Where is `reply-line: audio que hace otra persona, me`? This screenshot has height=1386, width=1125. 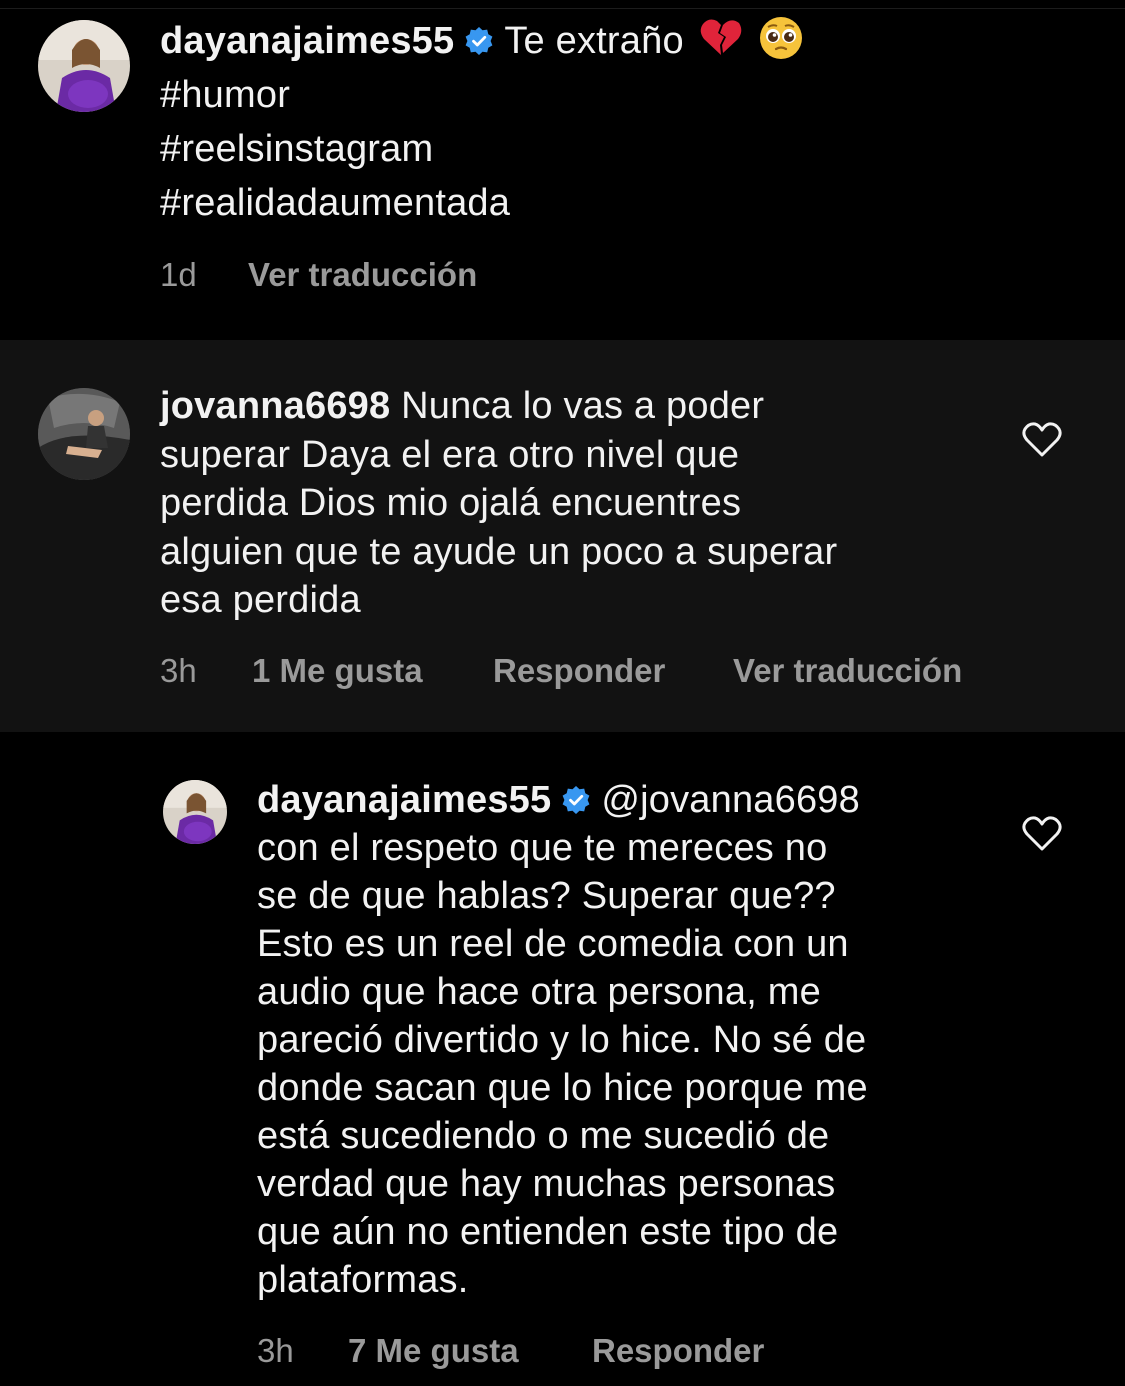
reply-line: audio que hace otra persona, me is located at coordinates (539, 992).